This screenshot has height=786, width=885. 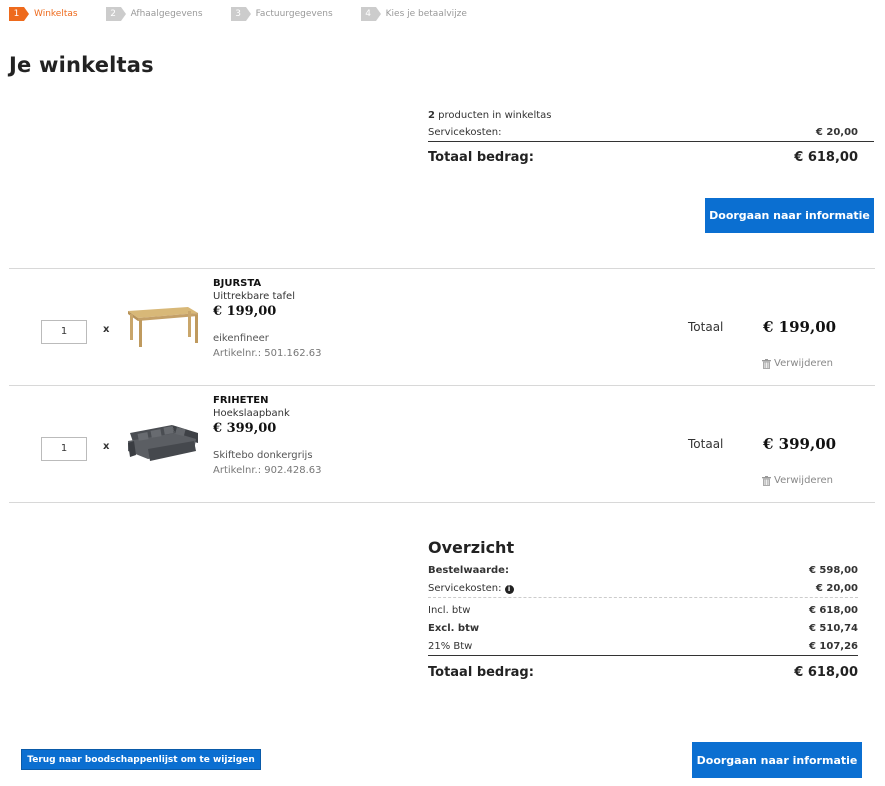 I want to click on item-color: Skiftebo donkergrijs, so click(x=263, y=455).